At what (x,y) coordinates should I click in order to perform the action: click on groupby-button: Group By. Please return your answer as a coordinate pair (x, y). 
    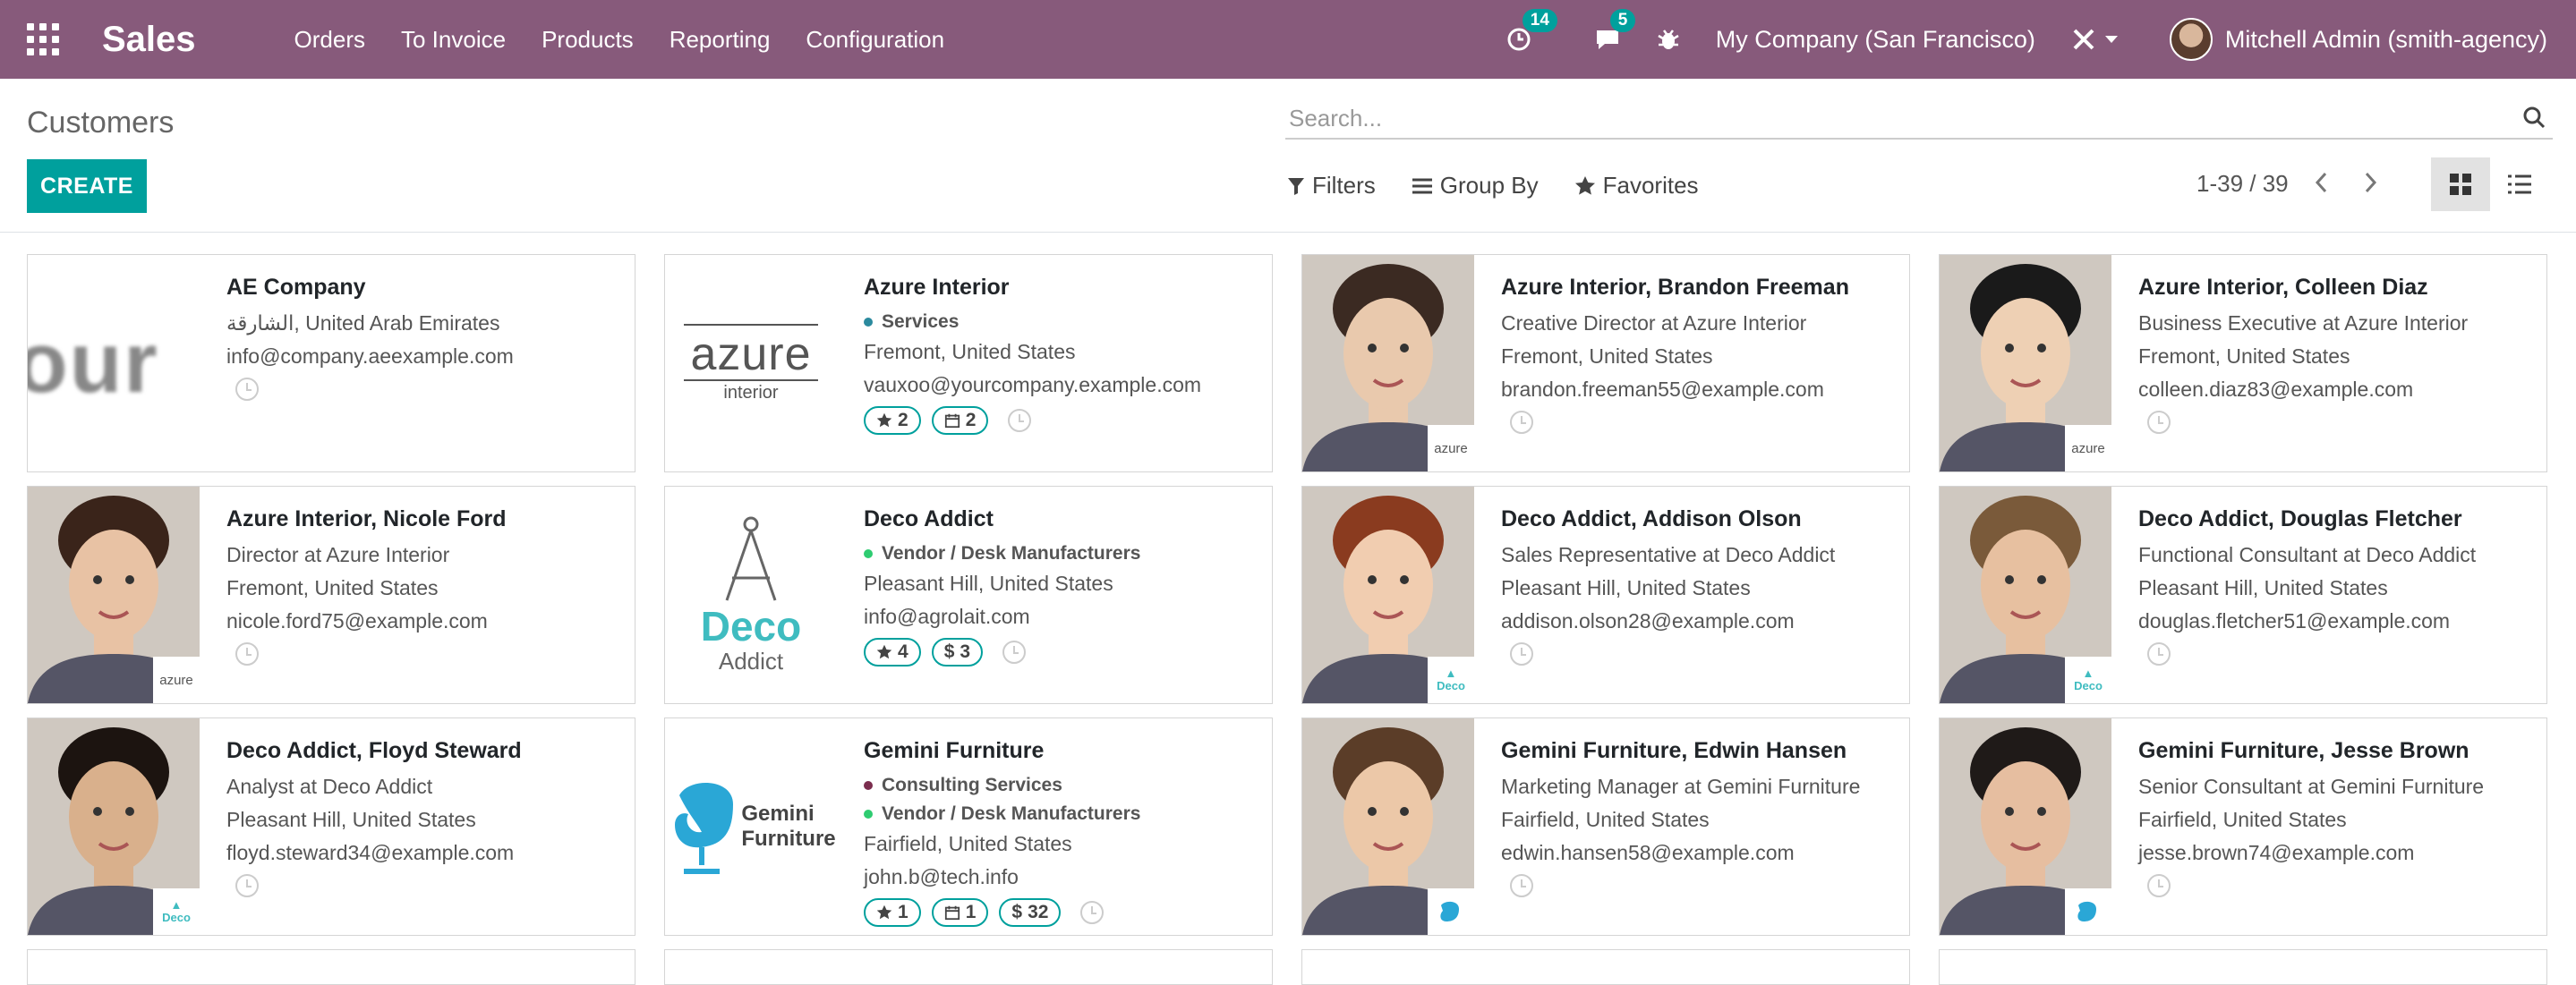
    Looking at the image, I should click on (1475, 186).